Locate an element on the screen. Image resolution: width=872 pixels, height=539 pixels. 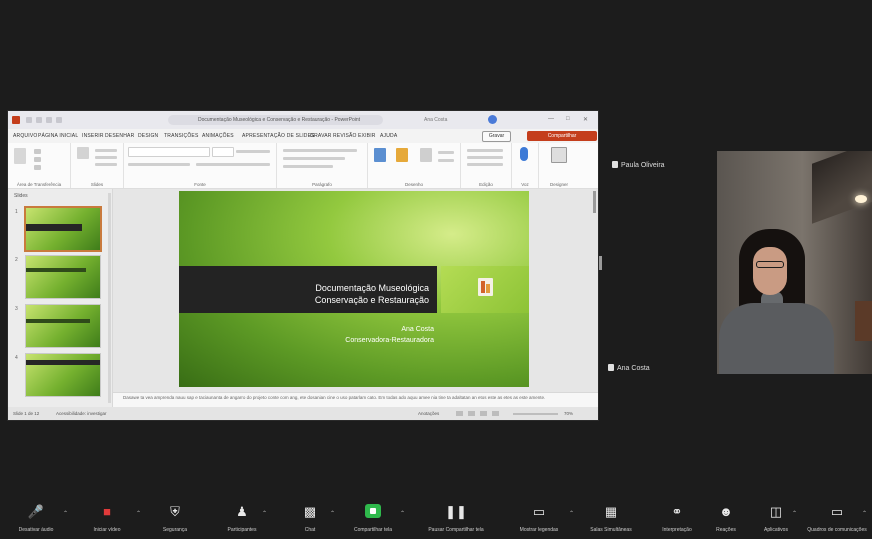
normal-view-icon is located at coordinates (459, 413).